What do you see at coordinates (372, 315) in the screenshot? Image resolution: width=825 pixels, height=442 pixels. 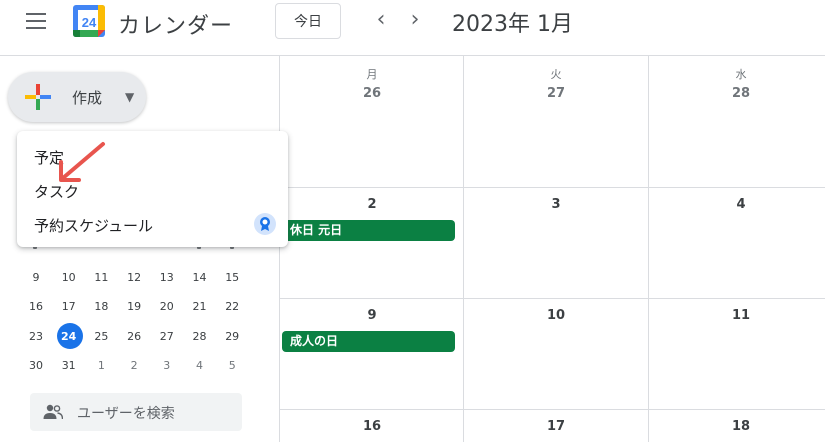 I see `day-cell-date: 9` at bounding box center [372, 315].